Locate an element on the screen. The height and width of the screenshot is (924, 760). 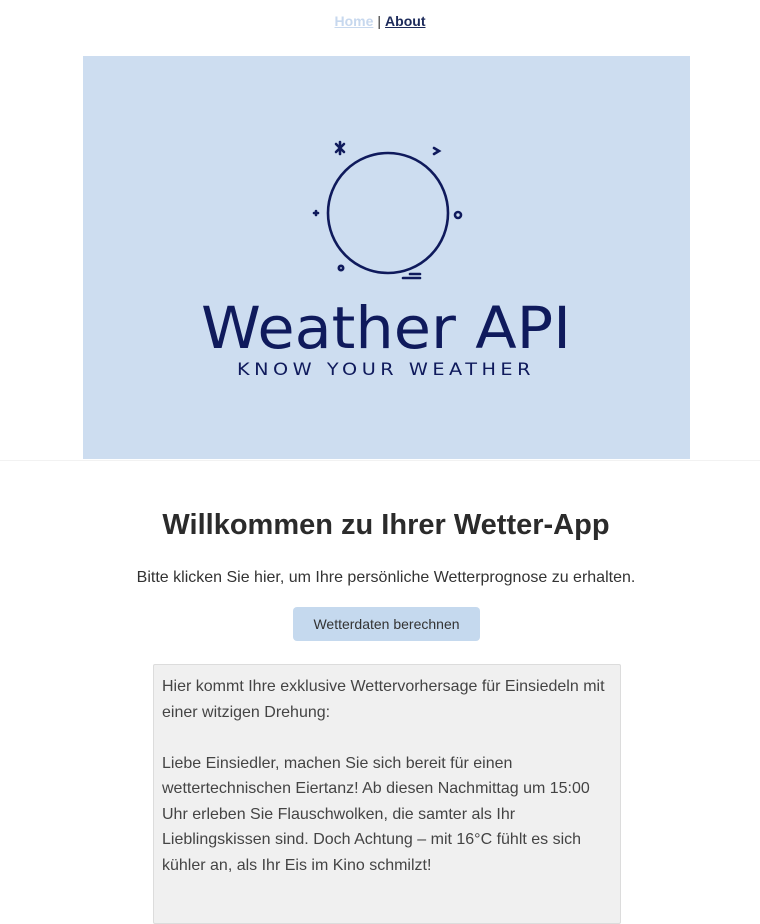
divider is located at coordinates (380, 460).